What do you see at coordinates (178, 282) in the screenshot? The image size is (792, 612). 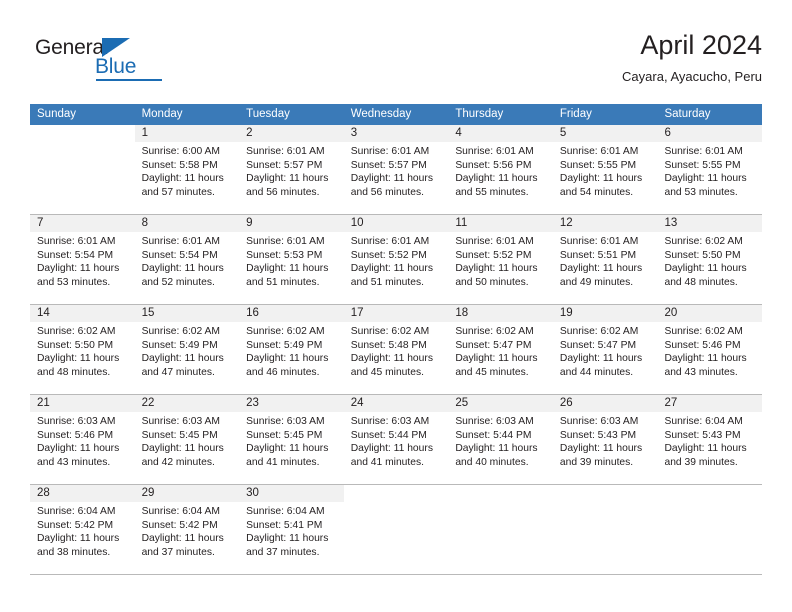 I see `daylight-text-line2: and 52 minutes.` at bounding box center [178, 282].